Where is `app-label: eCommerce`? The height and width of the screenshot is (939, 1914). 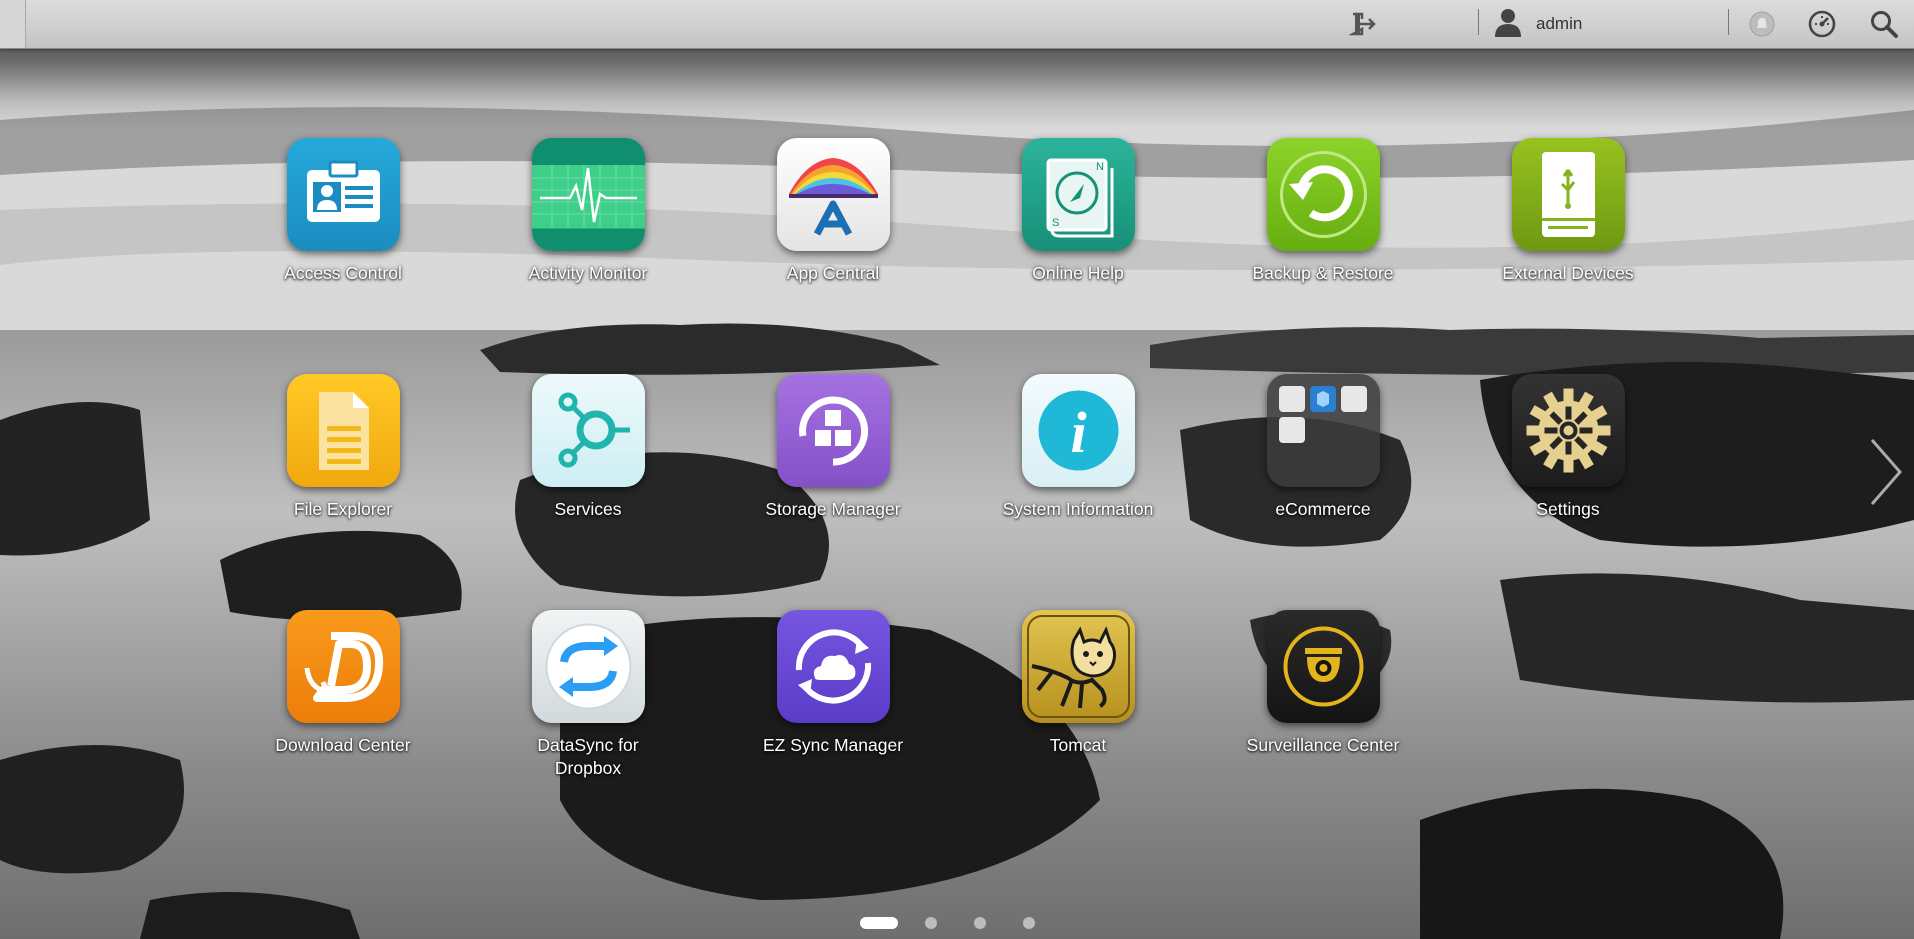
app-label: eCommerce is located at coordinates (1323, 509).